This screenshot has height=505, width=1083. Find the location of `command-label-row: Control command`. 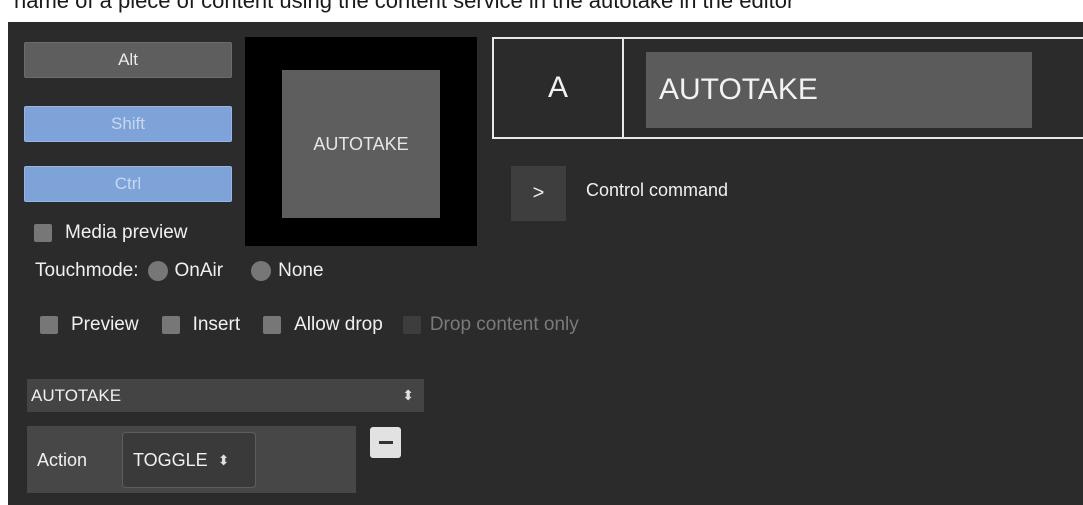

command-label-row: Control command is located at coordinates (657, 190).